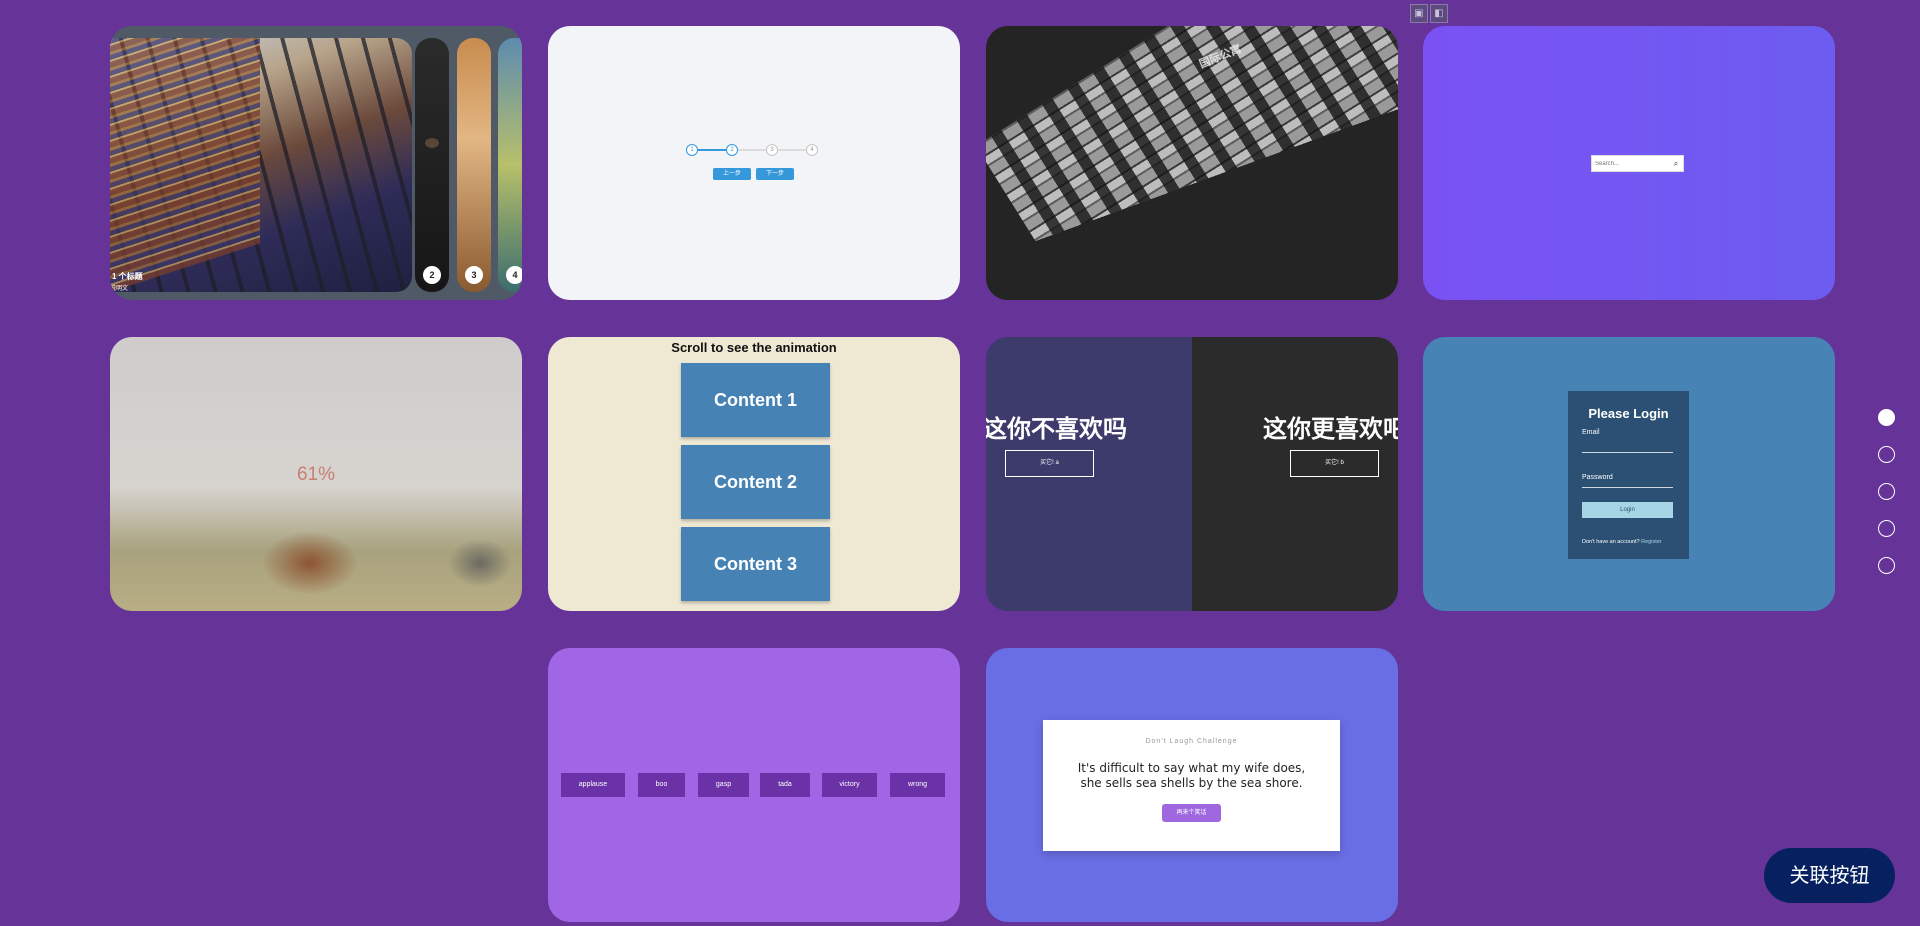 Image resolution: width=1920 pixels, height=926 pixels. What do you see at coordinates (754, 163) in the screenshot?
I see `stepper-card: 1 2 3 4 上一步 下一步` at bounding box center [754, 163].